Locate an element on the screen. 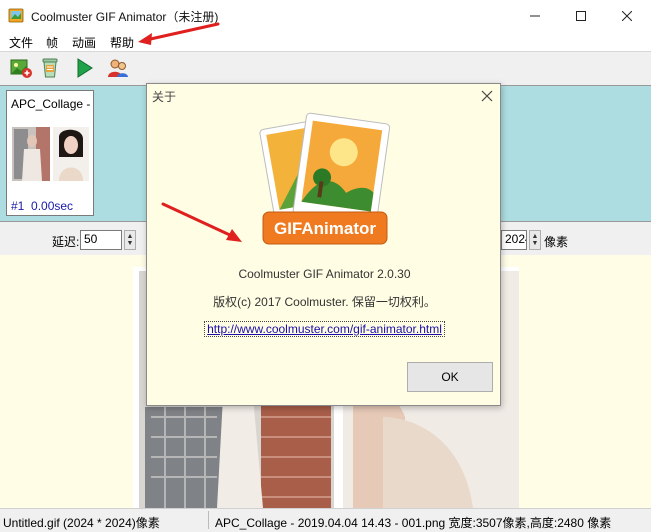  users-icon is located at coordinates (118, 68).